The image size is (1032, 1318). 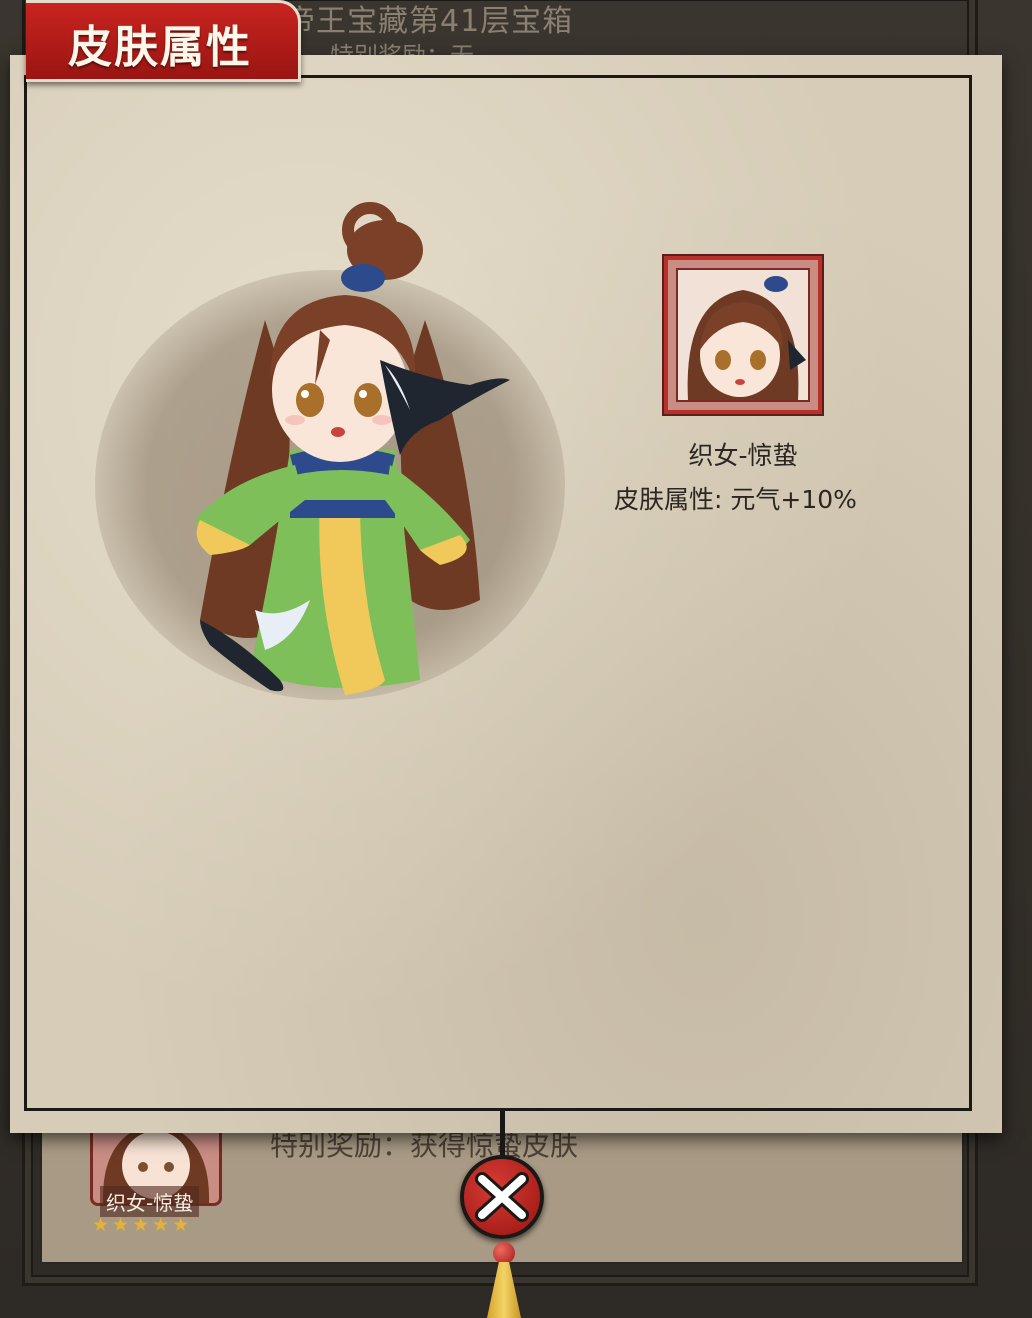 What do you see at coordinates (150, 1201) in the screenshot?
I see `background-skin-name: 织女-惊蛰` at bounding box center [150, 1201].